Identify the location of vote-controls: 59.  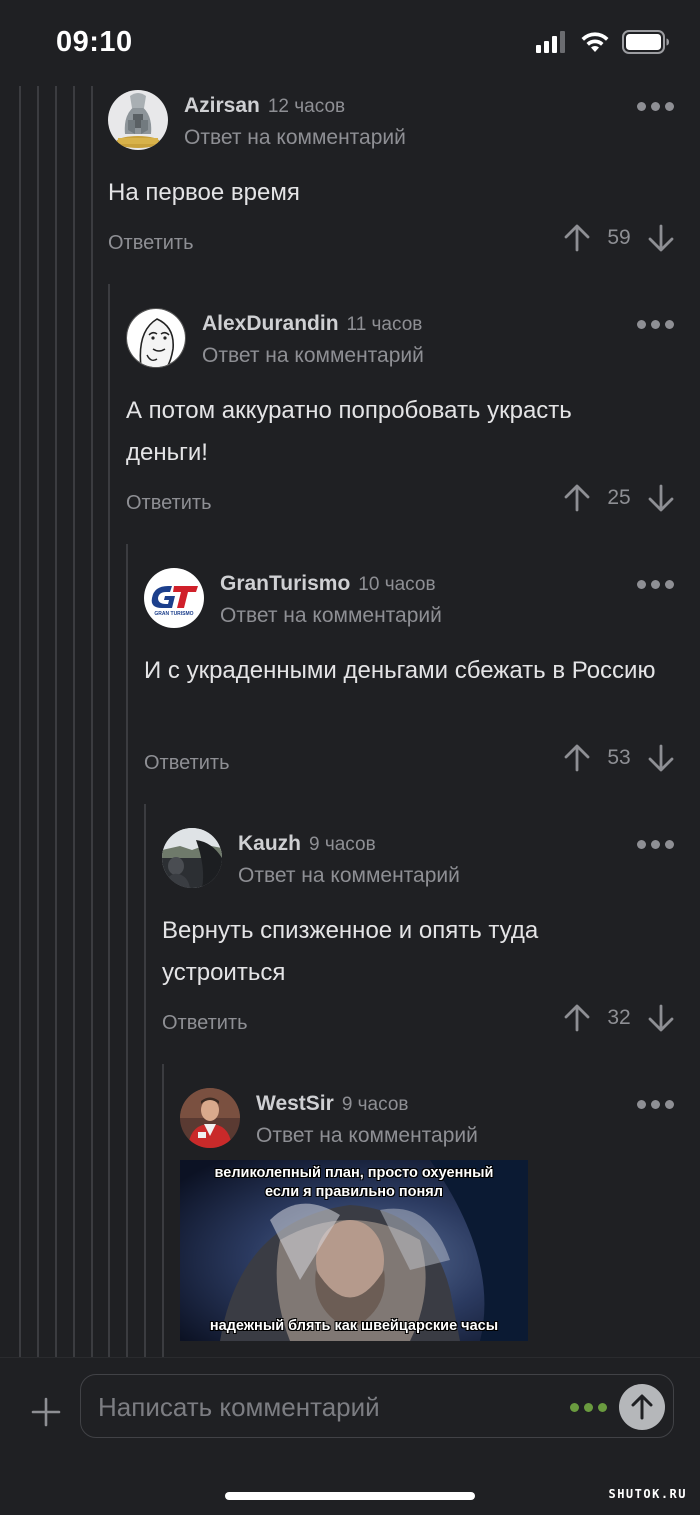
(619, 238).